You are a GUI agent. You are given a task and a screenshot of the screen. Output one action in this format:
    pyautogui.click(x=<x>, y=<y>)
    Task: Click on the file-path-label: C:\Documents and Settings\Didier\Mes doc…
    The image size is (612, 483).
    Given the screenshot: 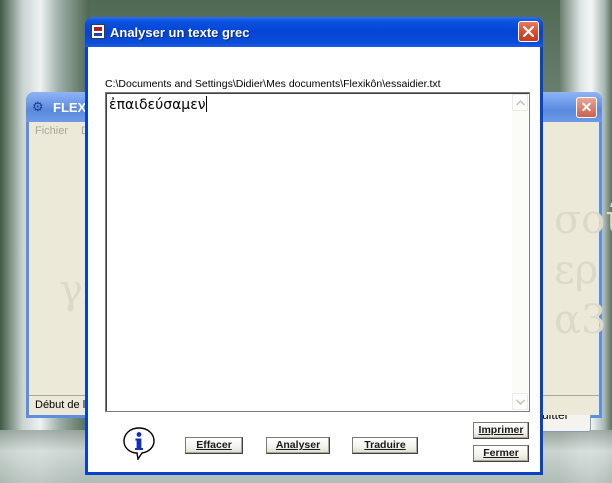 What is the action you would take?
    pyautogui.click(x=273, y=84)
    